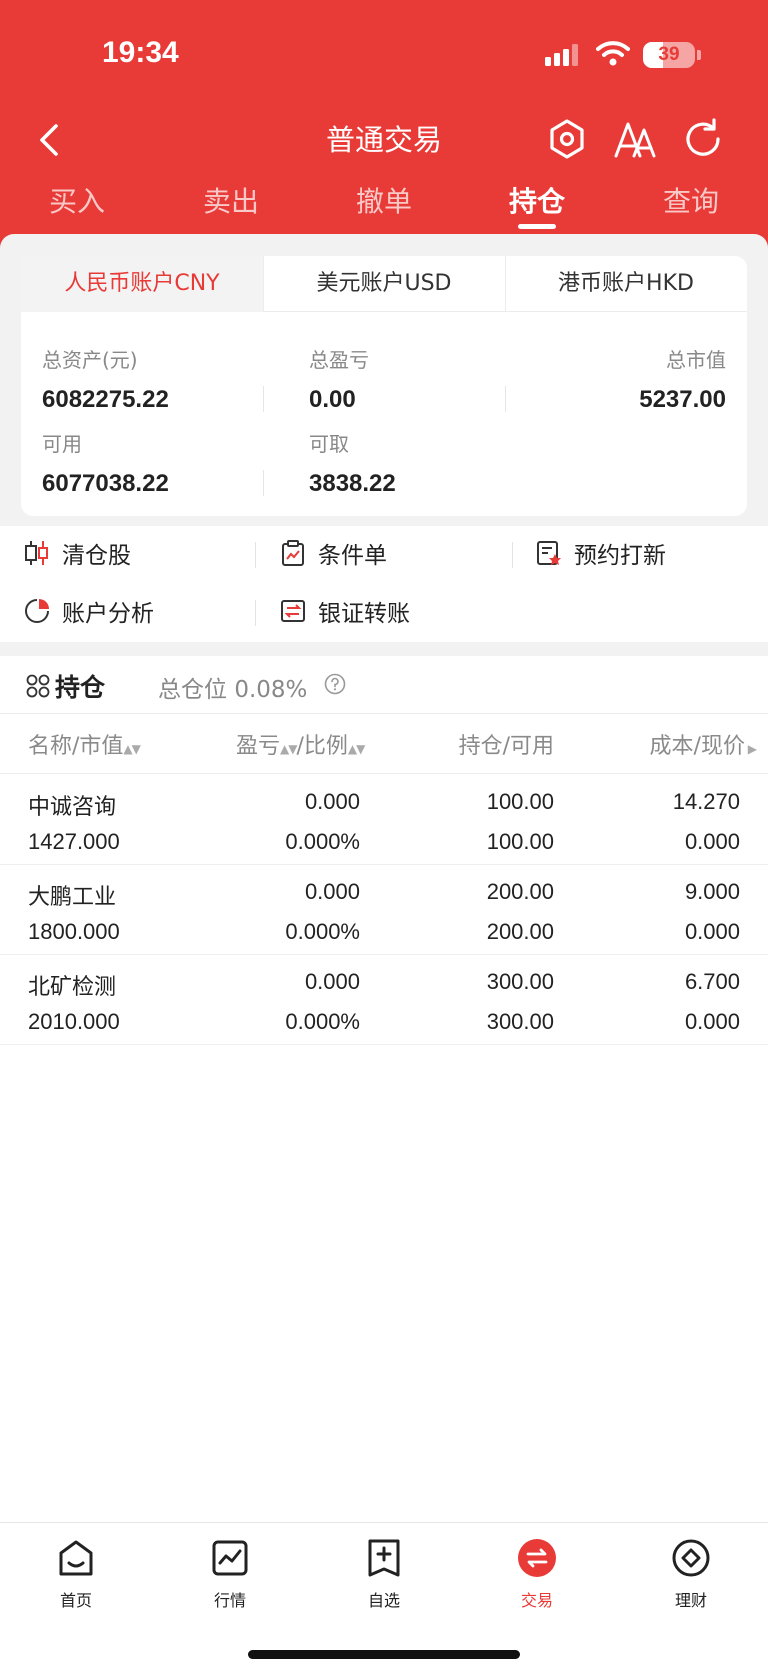  What do you see at coordinates (520, 801) in the screenshot?
I see `holding-position: 100.00` at bounding box center [520, 801].